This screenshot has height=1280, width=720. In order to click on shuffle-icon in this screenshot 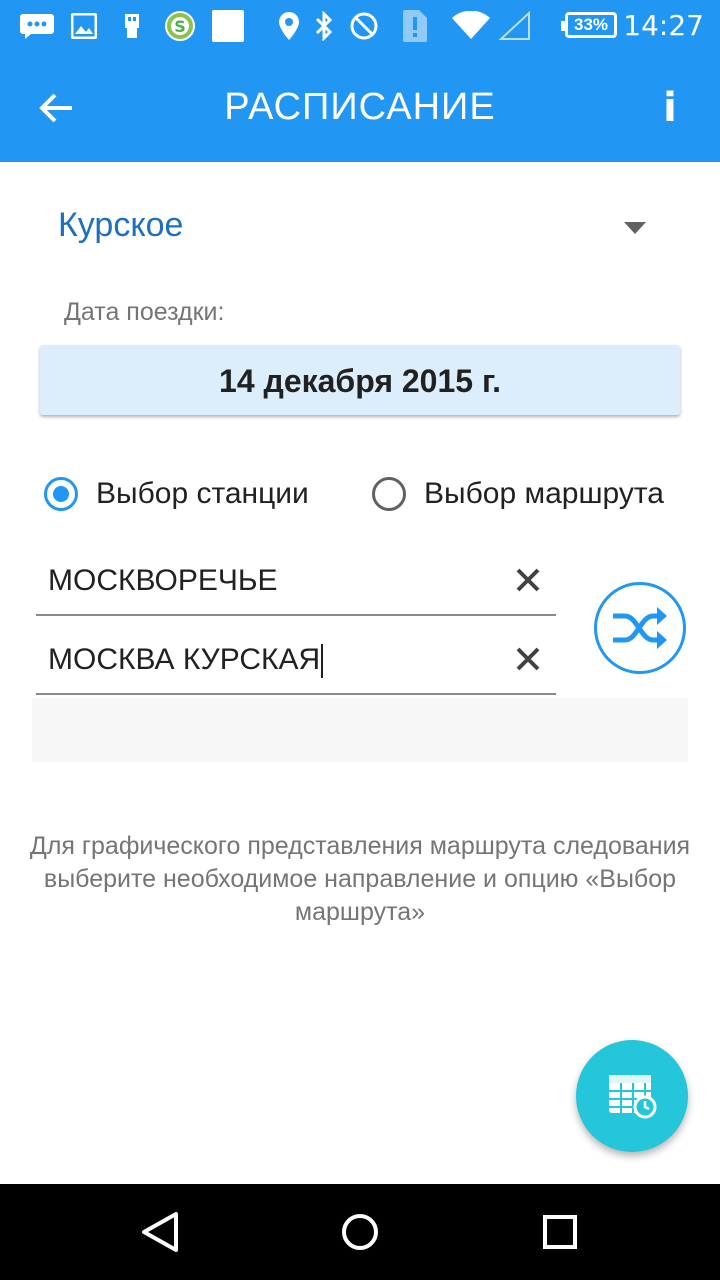, I will do `click(640, 628)`.